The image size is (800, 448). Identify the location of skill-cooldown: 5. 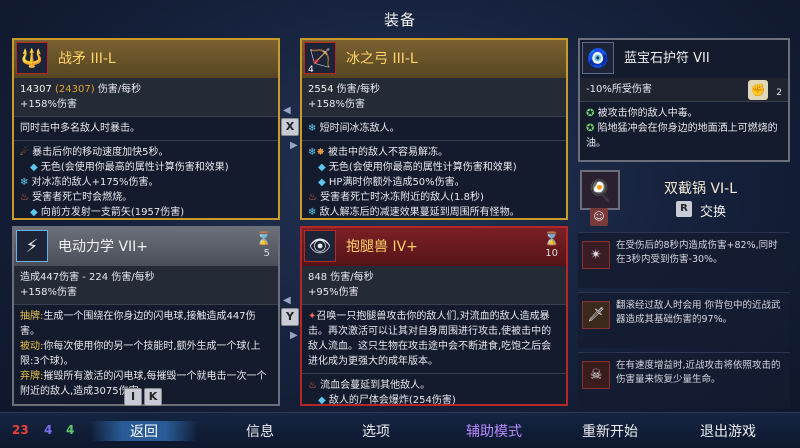
(266, 253).